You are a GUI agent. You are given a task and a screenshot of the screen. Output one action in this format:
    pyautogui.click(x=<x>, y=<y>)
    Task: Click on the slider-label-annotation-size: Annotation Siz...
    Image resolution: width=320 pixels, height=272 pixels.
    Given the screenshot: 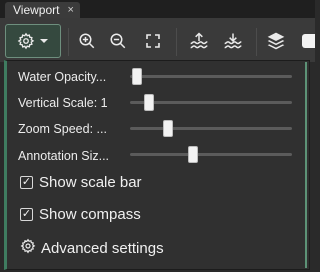 What is the action you would take?
    pyautogui.click(x=64, y=156)
    